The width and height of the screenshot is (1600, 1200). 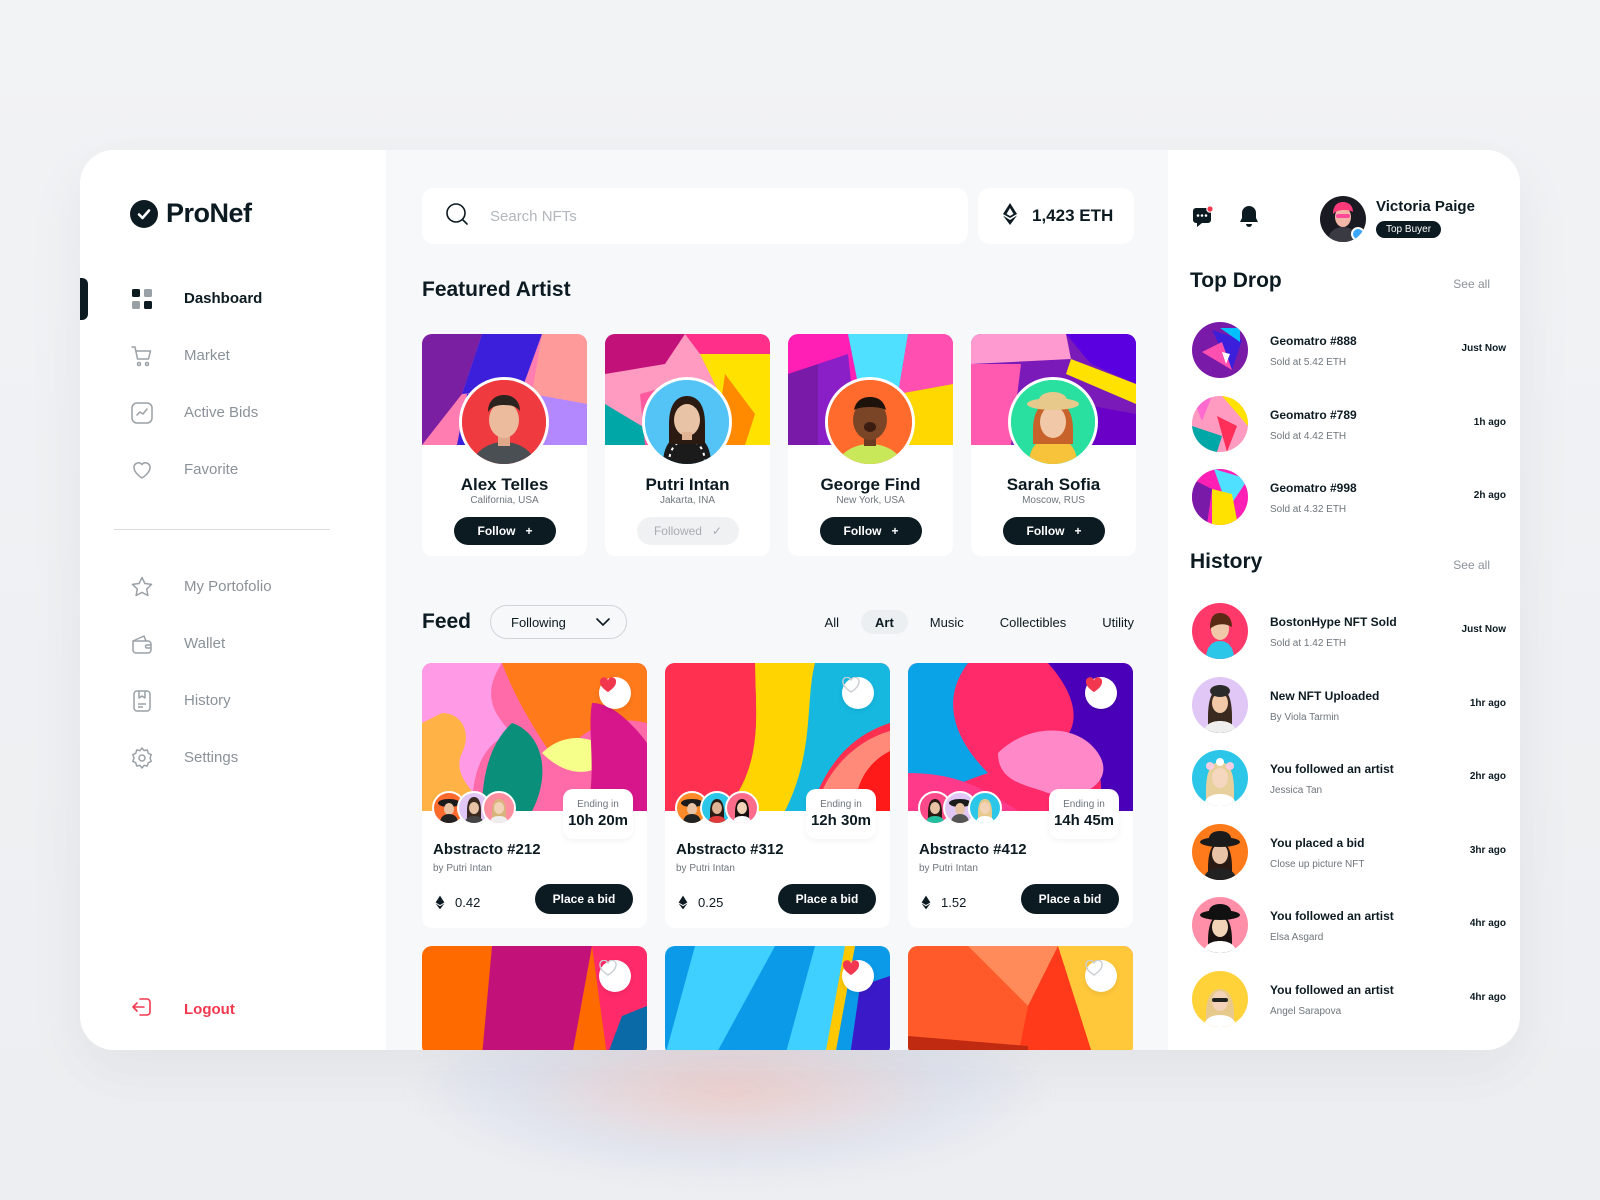 I want to click on nav-wallet: Wallet, so click(x=233, y=643).